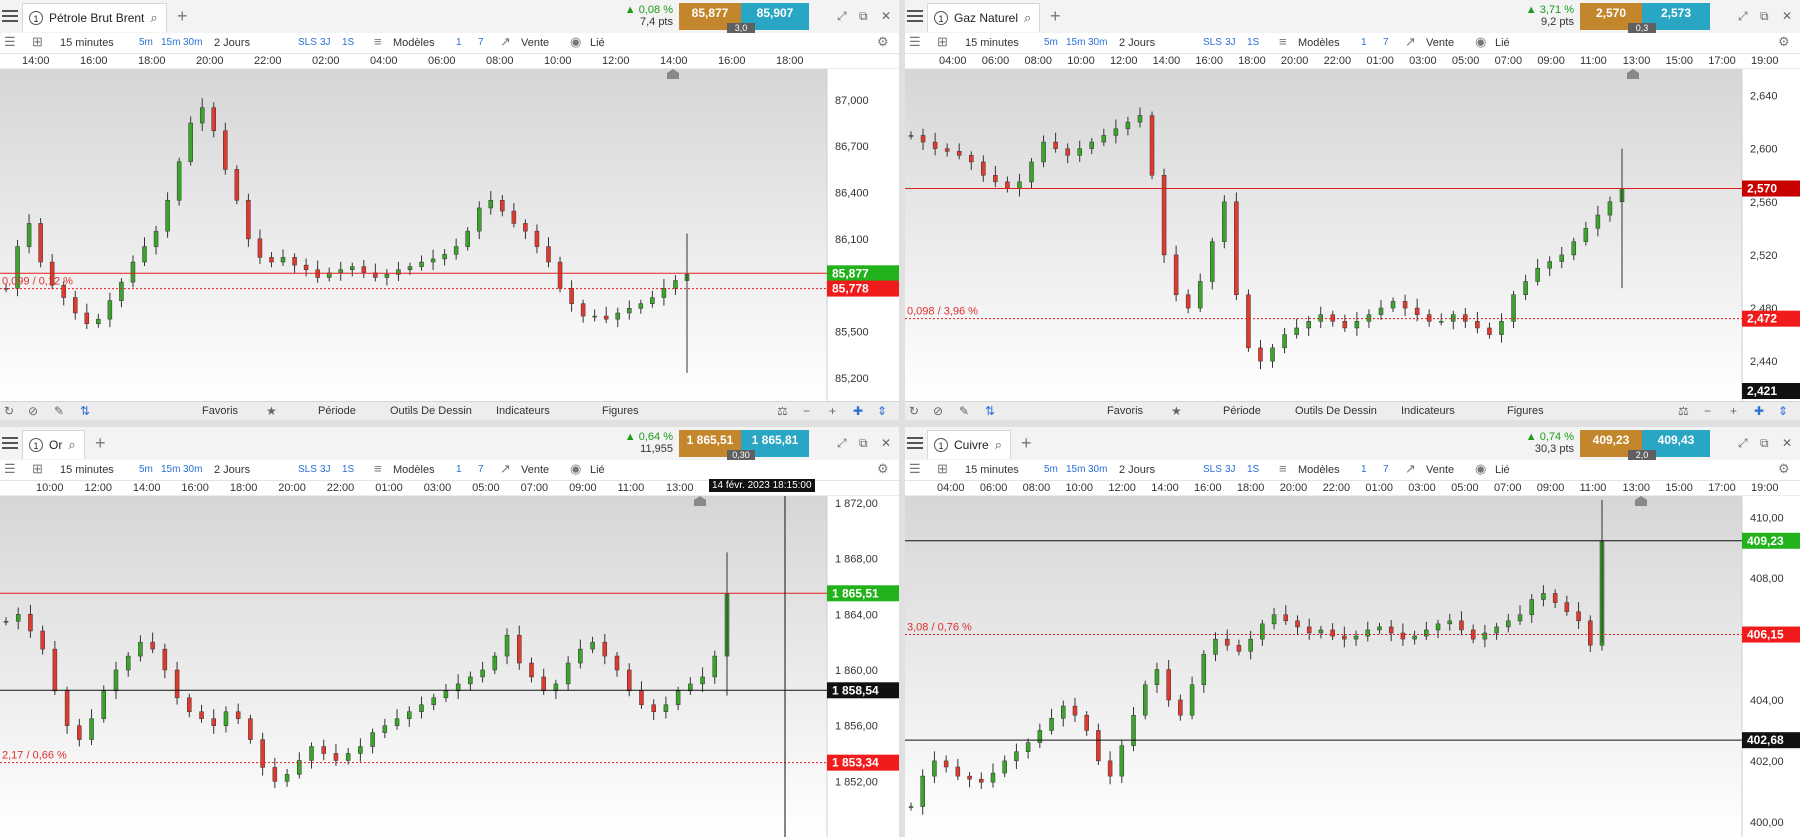  What do you see at coordinates (337, 411) in the screenshot?
I see `bottom-tool-1: Période` at bounding box center [337, 411].